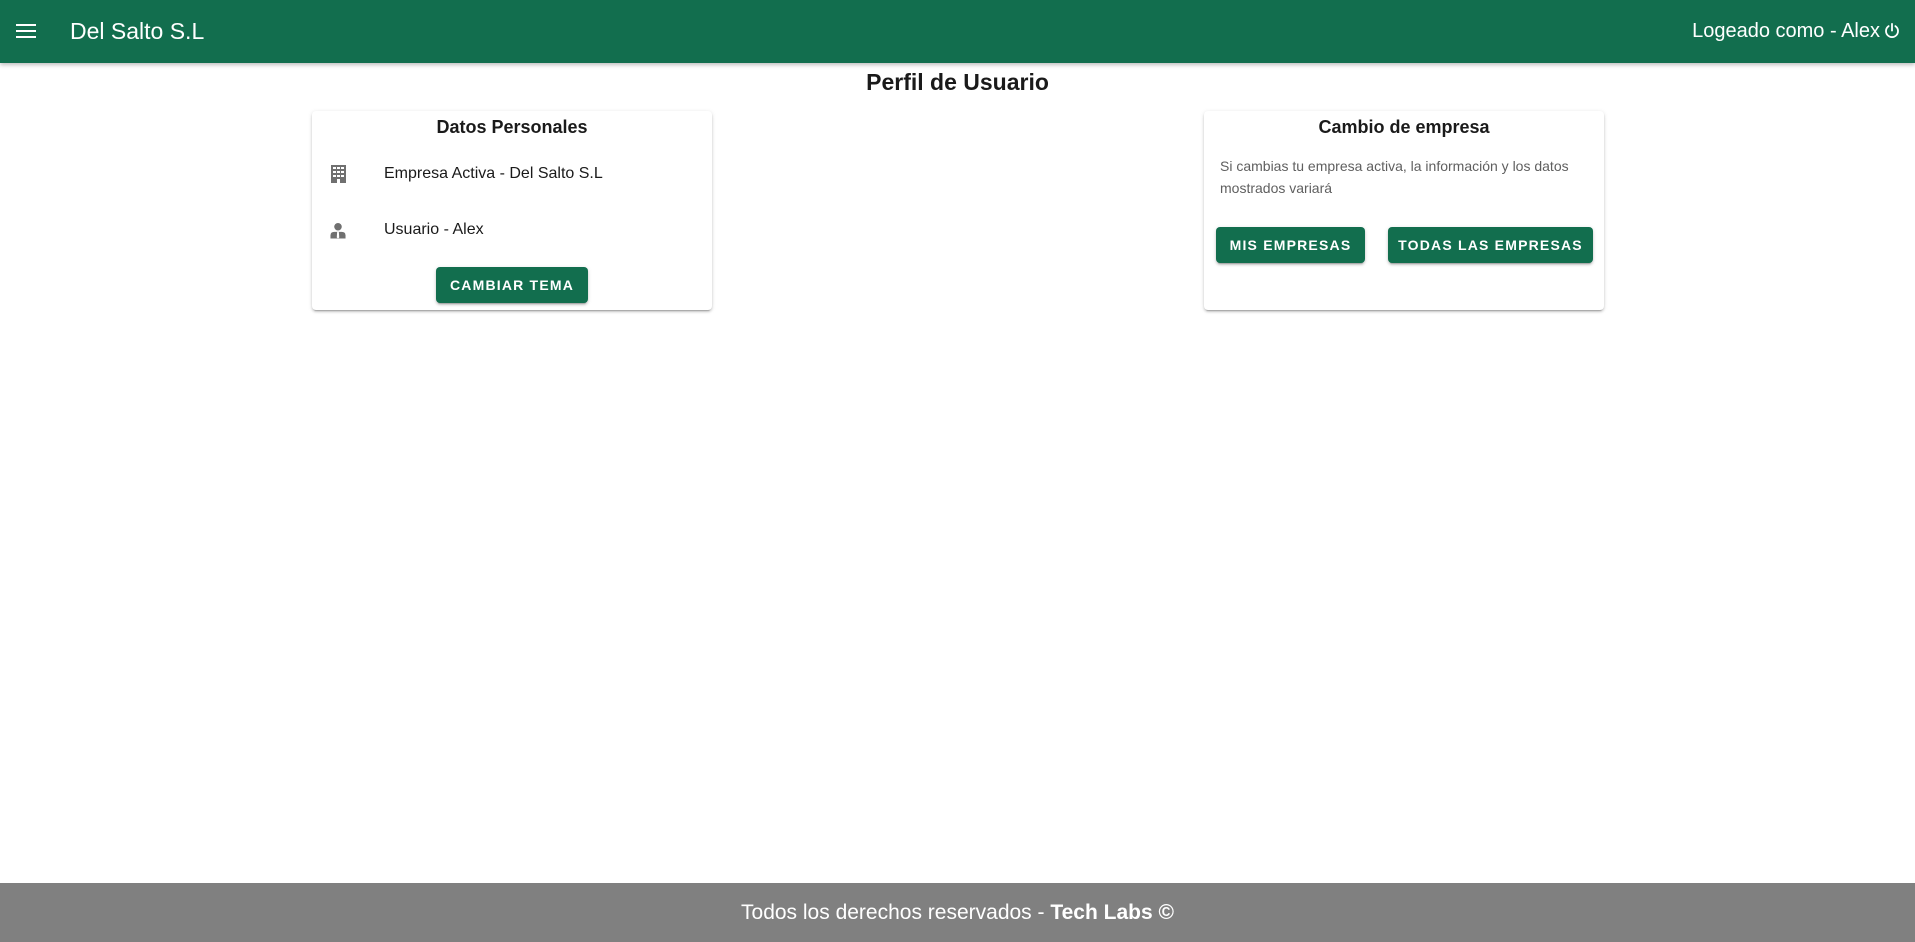 The image size is (1915, 942). I want to click on building-icon, so click(338, 174).